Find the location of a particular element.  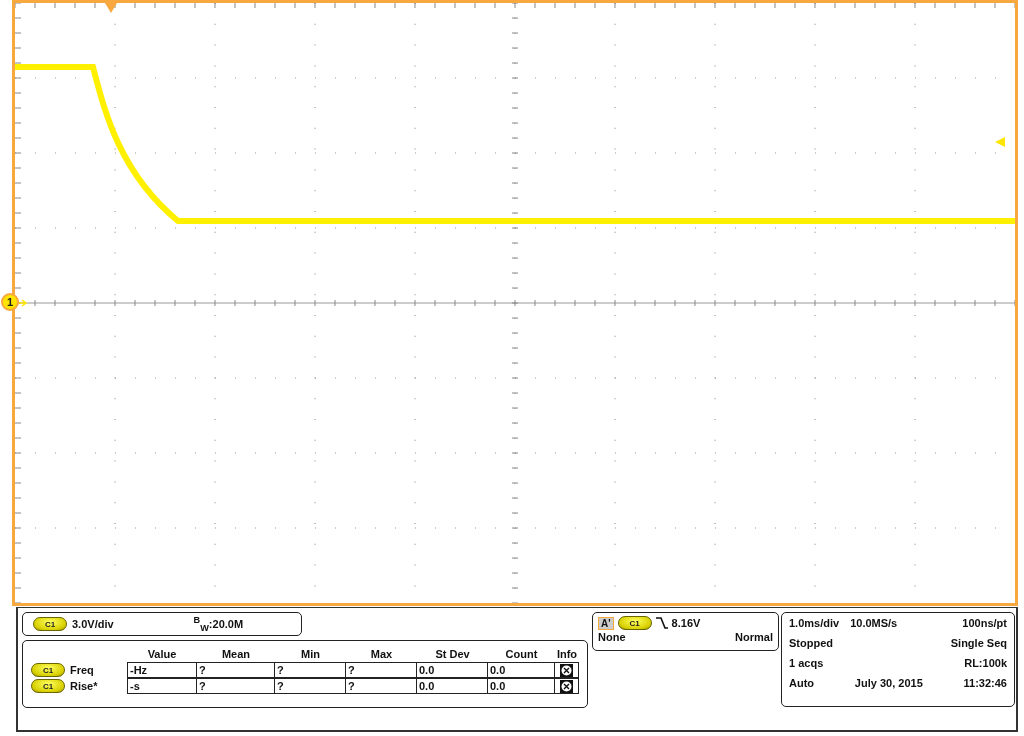

trigger-level: 8.16V is located at coordinates (686, 623).